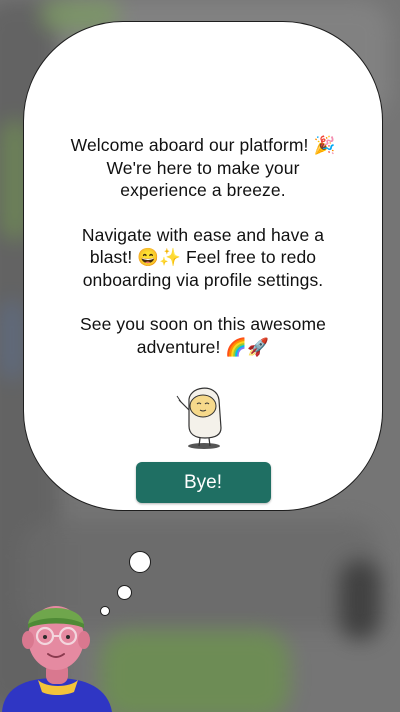 The width and height of the screenshot is (400, 712). What do you see at coordinates (202, 324) in the screenshot?
I see `message-line: See you soon on this awesome` at bounding box center [202, 324].